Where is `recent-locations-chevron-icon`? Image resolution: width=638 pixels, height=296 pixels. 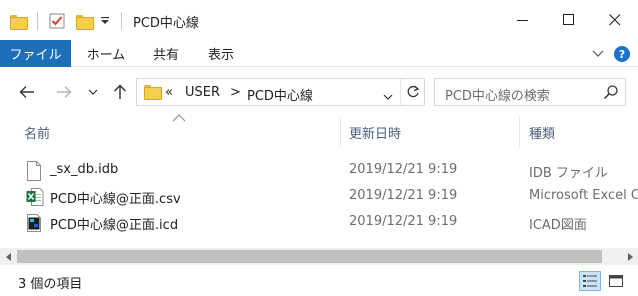 recent-locations-chevron-icon is located at coordinates (93, 92).